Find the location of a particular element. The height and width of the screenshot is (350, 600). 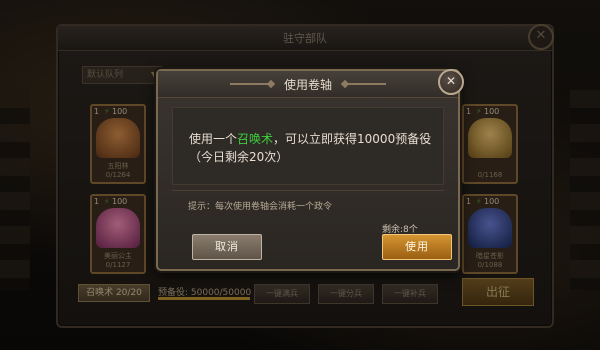

dialog-title: 使用卷轴 is located at coordinates (307, 85).